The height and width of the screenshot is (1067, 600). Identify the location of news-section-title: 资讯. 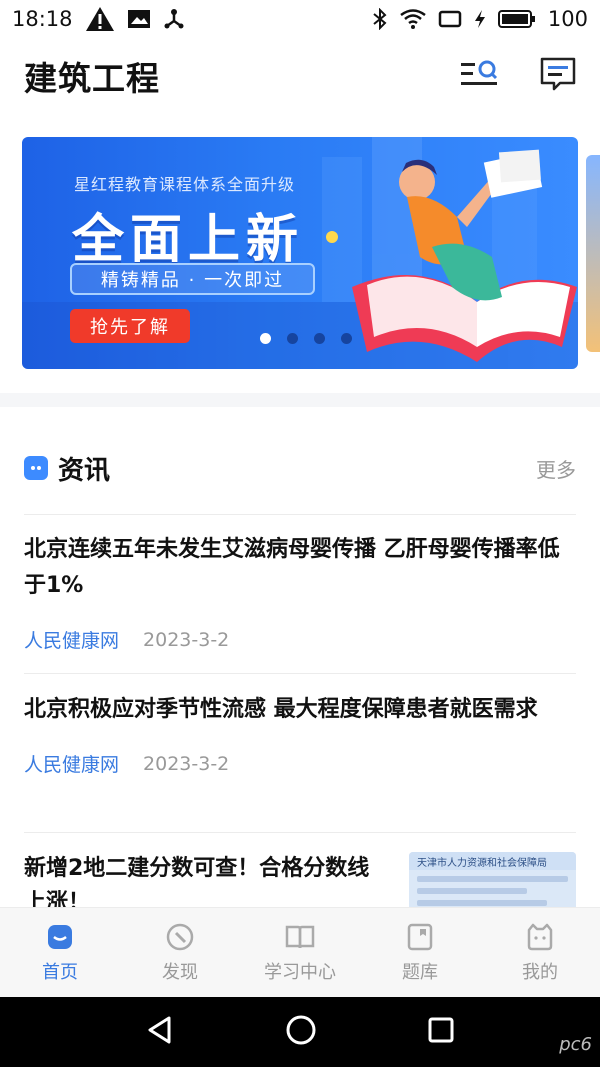
(84, 470).